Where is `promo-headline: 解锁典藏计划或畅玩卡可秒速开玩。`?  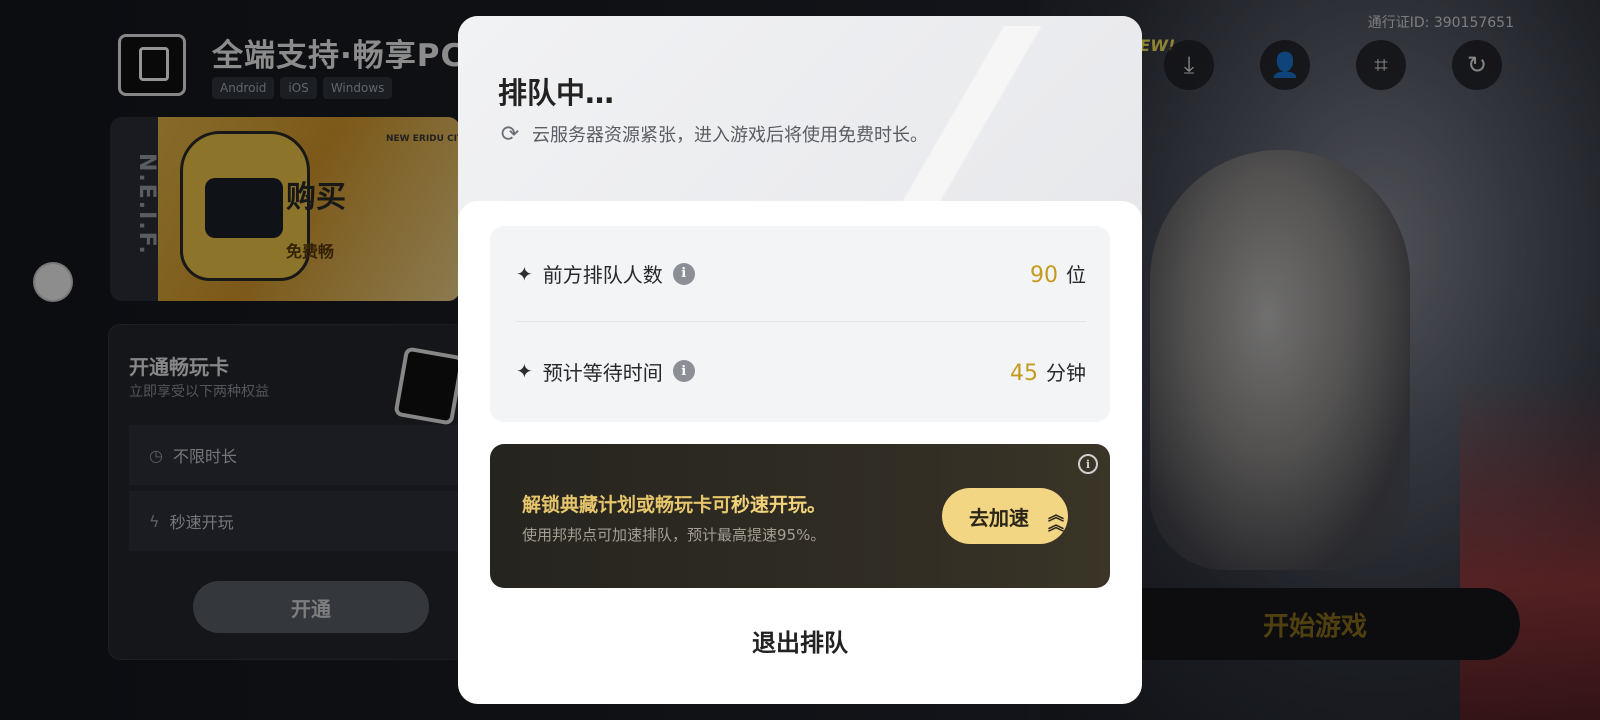 promo-headline: 解锁典藏计划或畅玩卡可秒速开玩。 is located at coordinates (674, 503).